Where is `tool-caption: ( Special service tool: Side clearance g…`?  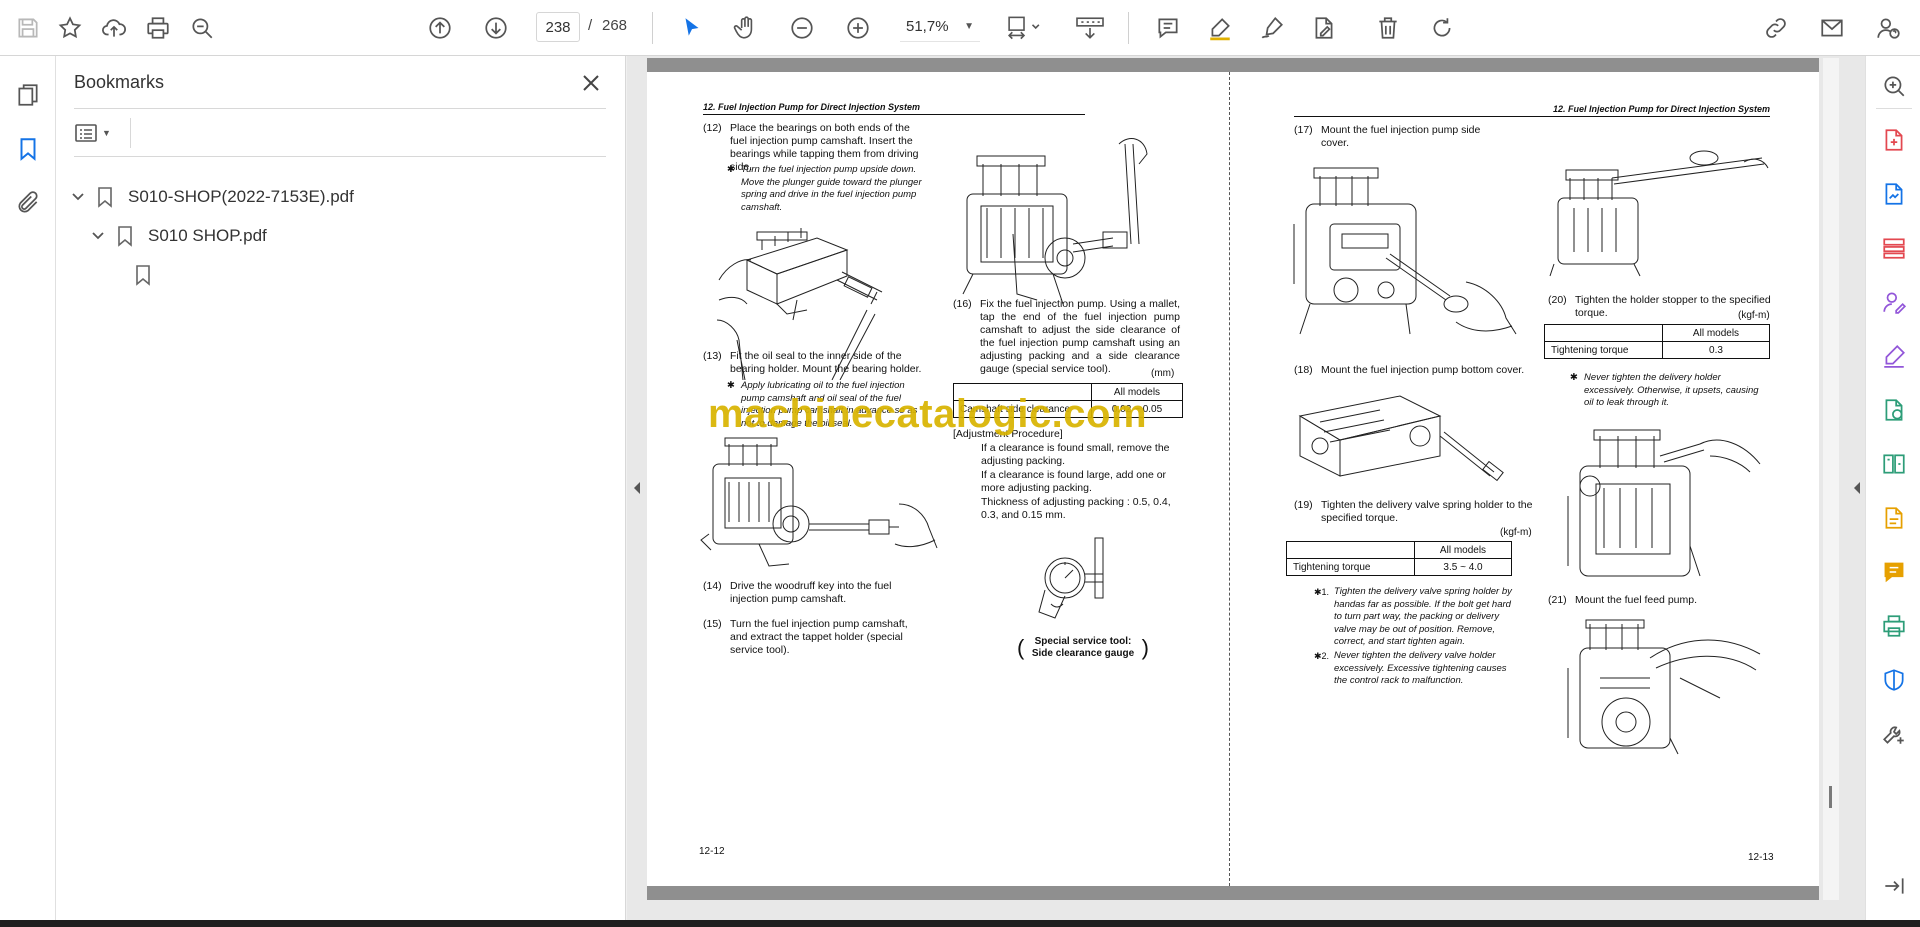 tool-caption: ( Special service tool: Side clearance g… is located at coordinates (1083, 648).